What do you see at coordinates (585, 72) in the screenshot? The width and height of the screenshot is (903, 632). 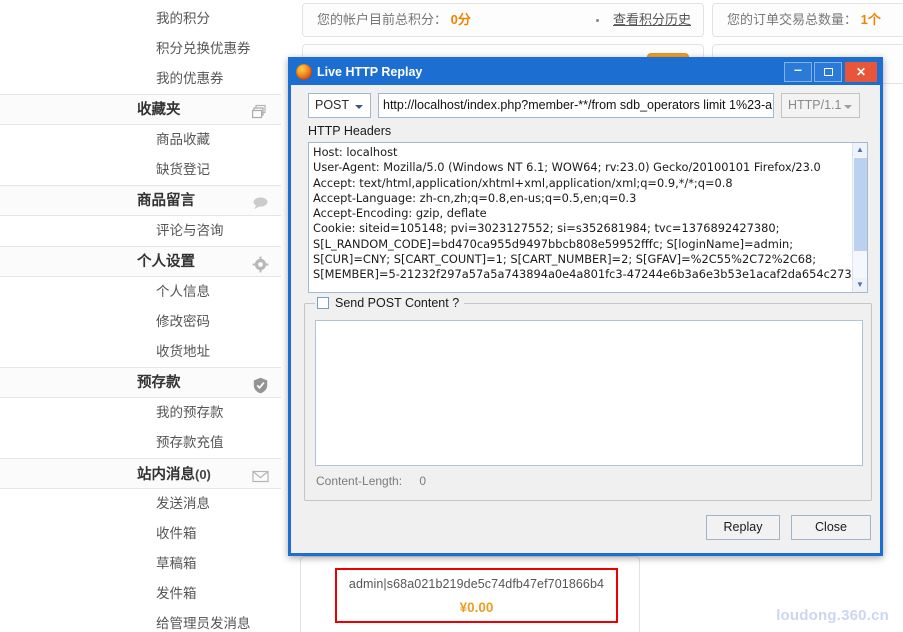 I see `dialog-title-bar: Live HTTP Replay – ✕` at bounding box center [585, 72].